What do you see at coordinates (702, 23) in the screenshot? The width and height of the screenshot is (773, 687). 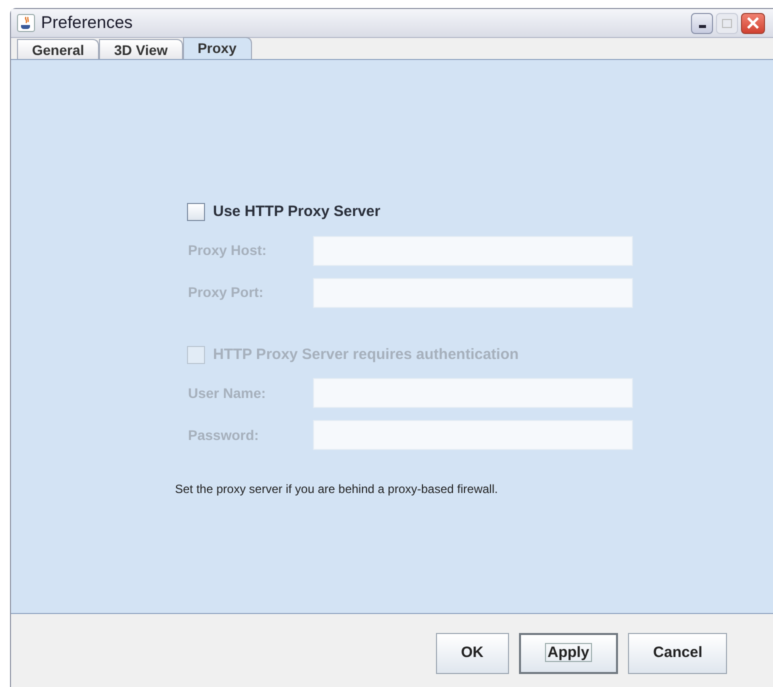 I see `minimize-button` at bounding box center [702, 23].